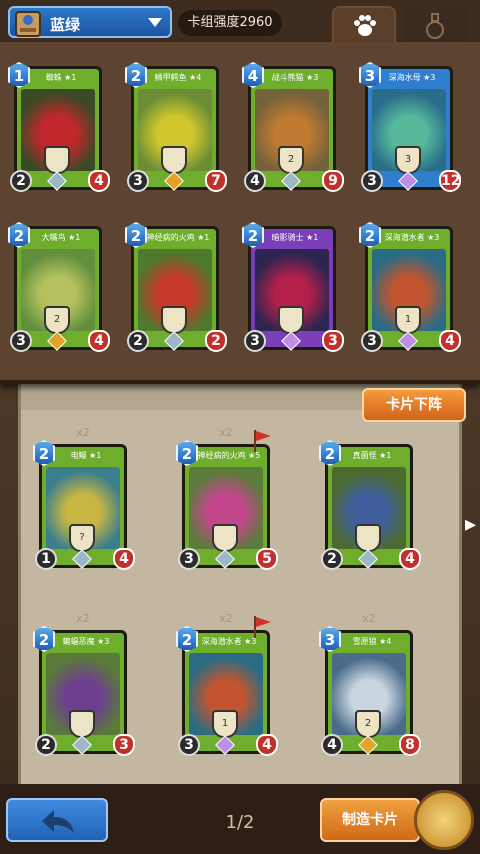  What do you see at coordinates (59, 288) in the screenshot?
I see `card: 大嘴鸟 ★1 2 2 3 4` at bounding box center [59, 288].